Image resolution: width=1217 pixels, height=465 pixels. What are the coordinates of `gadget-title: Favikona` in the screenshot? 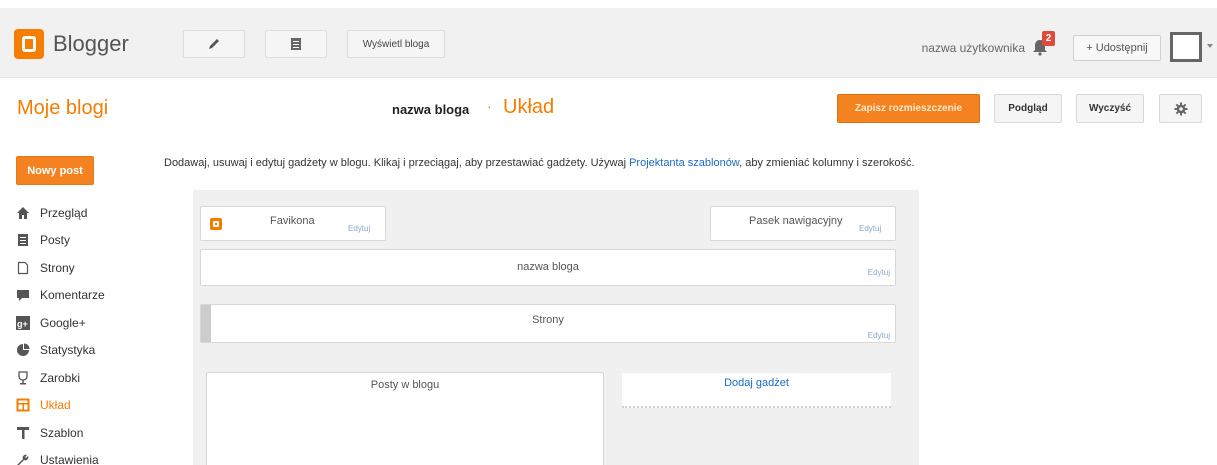 It's located at (292, 221).